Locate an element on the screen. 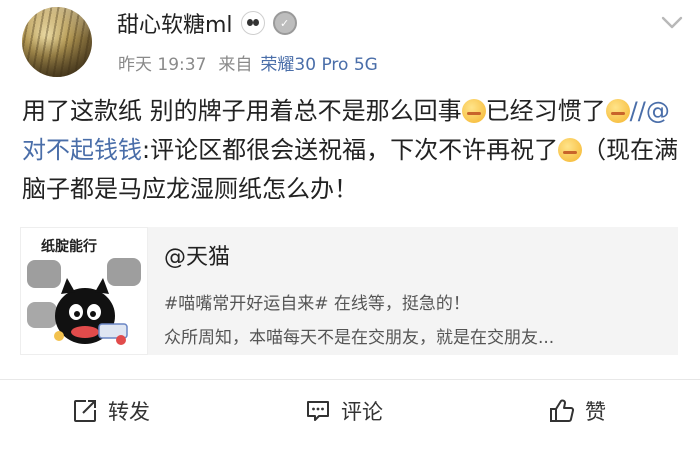 The width and height of the screenshot is (700, 457). post-text-part-4: :评论区都很会送祝福，下次不许再祝了 is located at coordinates (350, 150).